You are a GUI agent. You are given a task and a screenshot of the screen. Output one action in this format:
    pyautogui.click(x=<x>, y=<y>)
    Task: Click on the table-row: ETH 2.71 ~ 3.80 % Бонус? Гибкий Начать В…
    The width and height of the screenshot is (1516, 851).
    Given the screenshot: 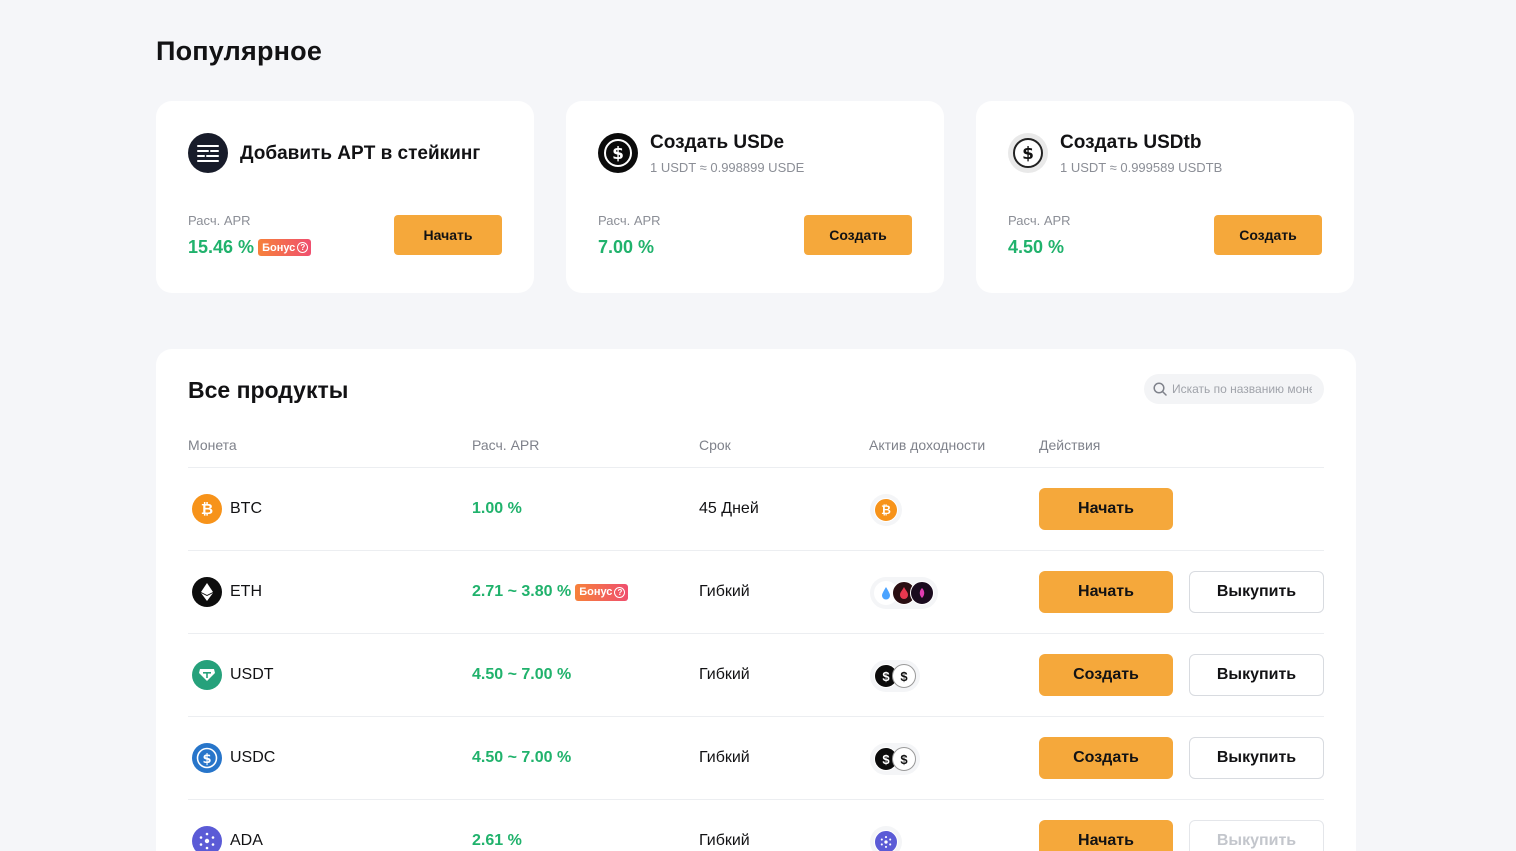 What is the action you would take?
    pyautogui.click(x=756, y=592)
    